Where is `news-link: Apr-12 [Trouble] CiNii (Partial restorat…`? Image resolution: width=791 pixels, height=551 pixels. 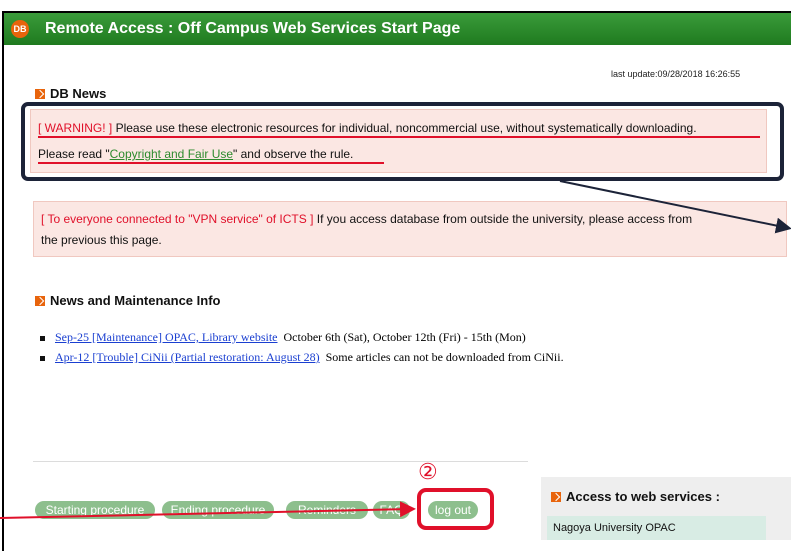 news-link: Apr-12 [Trouble] CiNii (Partial restorat… is located at coordinates (187, 357).